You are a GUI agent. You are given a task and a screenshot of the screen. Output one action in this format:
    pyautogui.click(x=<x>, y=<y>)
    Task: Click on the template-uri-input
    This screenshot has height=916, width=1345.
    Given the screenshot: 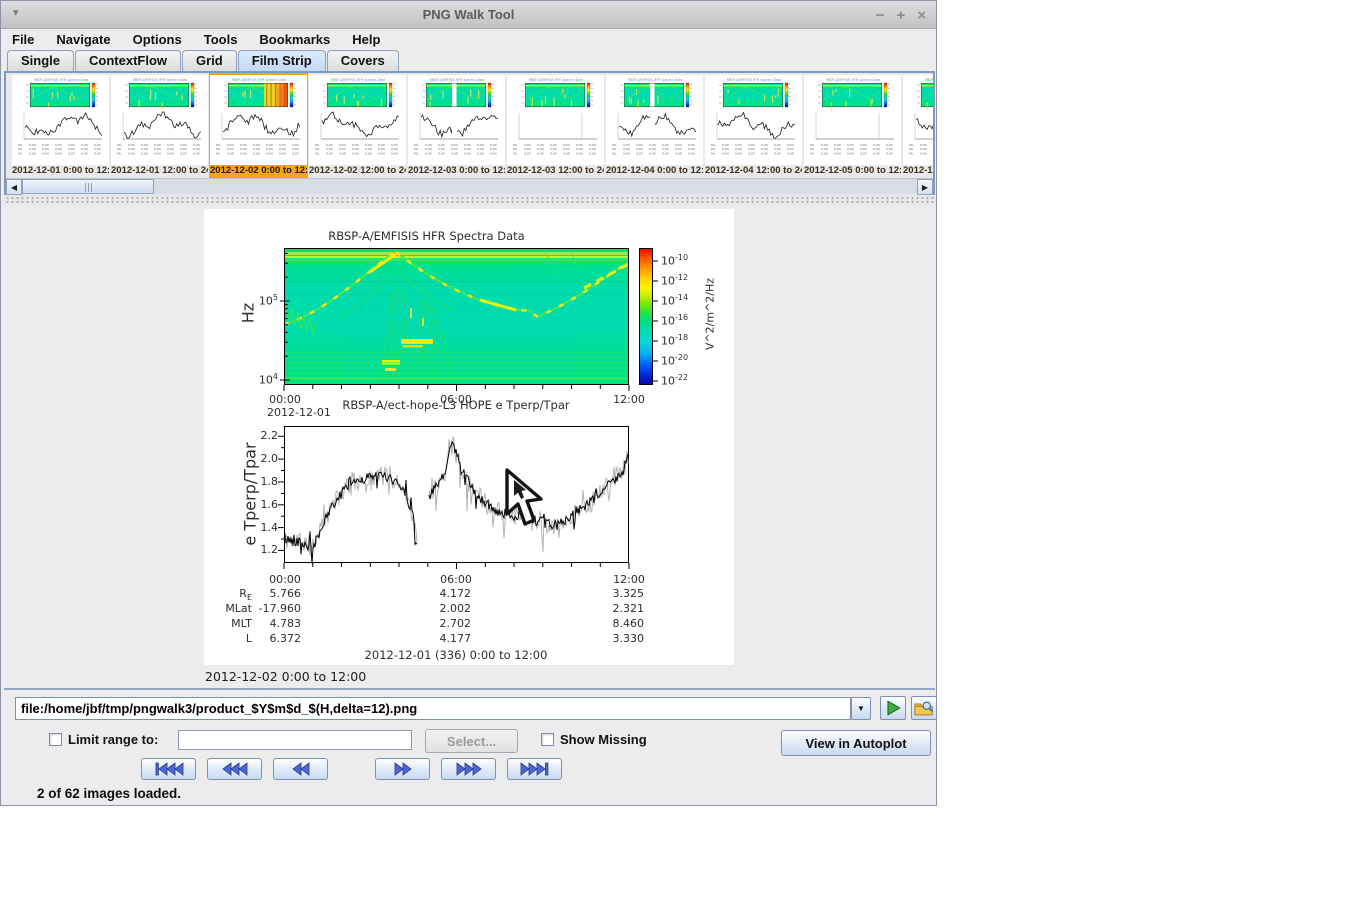 What is the action you would take?
    pyautogui.click(x=433, y=708)
    